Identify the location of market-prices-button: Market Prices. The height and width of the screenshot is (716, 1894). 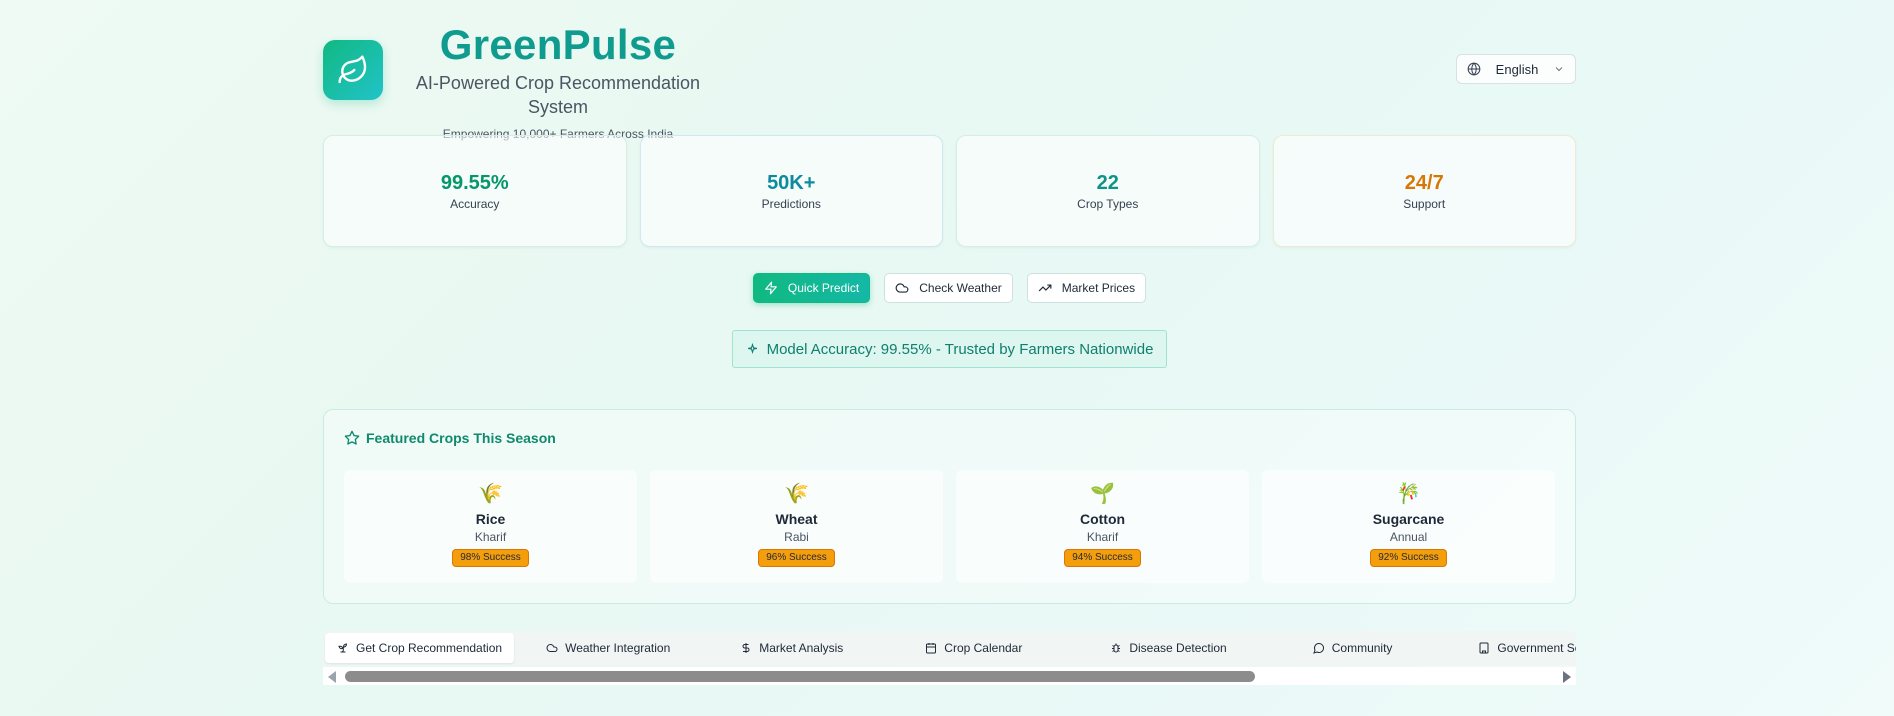
(1086, 288).